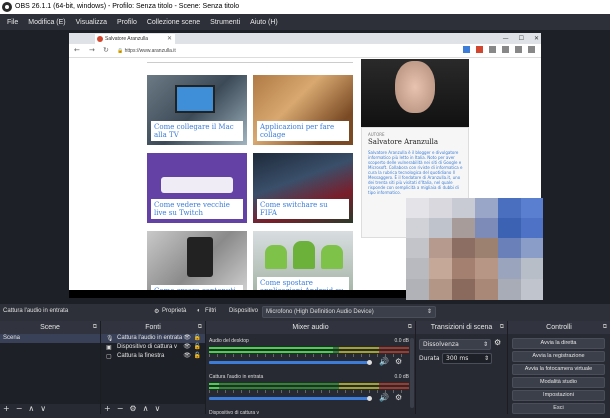  Describe the element at coordinates (127, 22) in the screenshot. I see `menu-profilo: Profilo` at that location.